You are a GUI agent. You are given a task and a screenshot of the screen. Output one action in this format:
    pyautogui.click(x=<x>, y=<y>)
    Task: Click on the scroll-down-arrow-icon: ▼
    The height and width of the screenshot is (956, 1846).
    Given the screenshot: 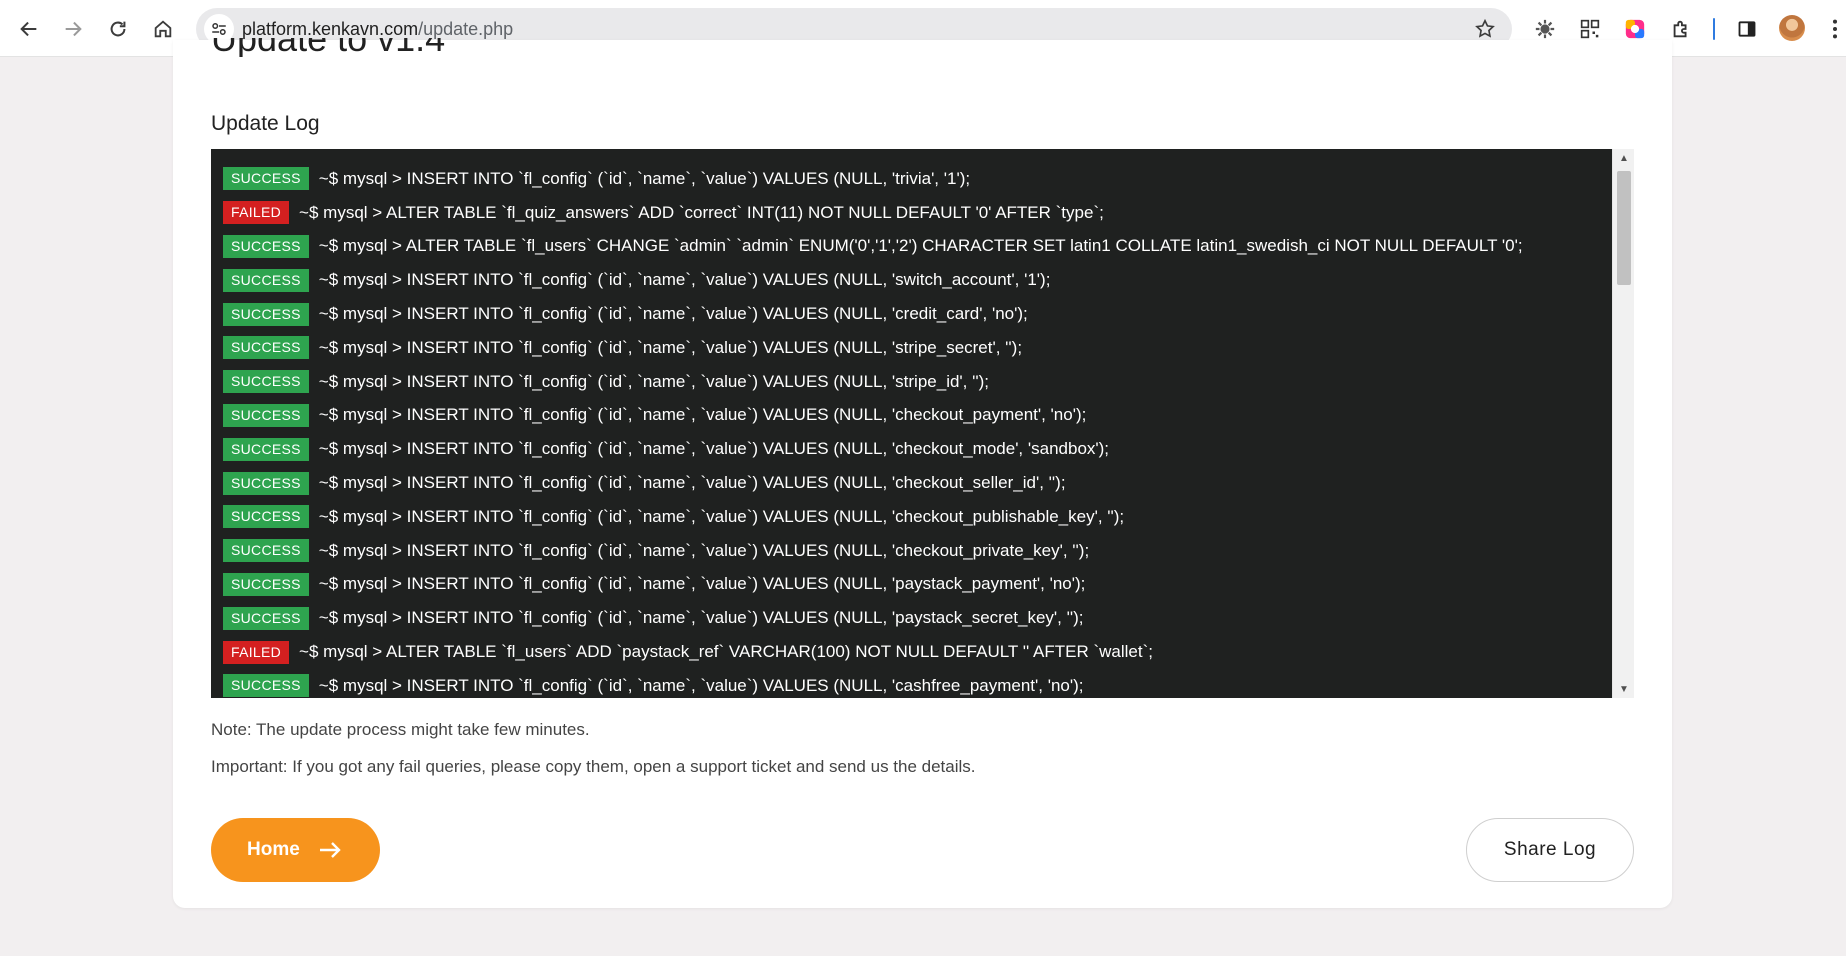 What is the action you would take?
    pyautogui.click(x=1623, y=689)
    